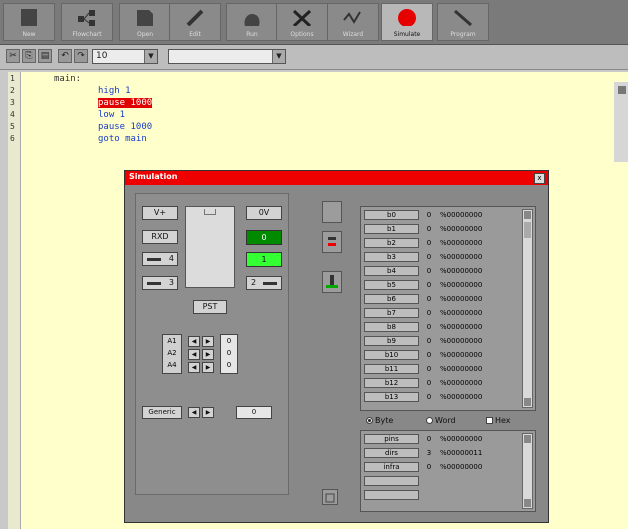  What do you see at coordinates (65, 56) in the screenshot?
I see `undo-icon: ↶` at bounding box center [65, 56].